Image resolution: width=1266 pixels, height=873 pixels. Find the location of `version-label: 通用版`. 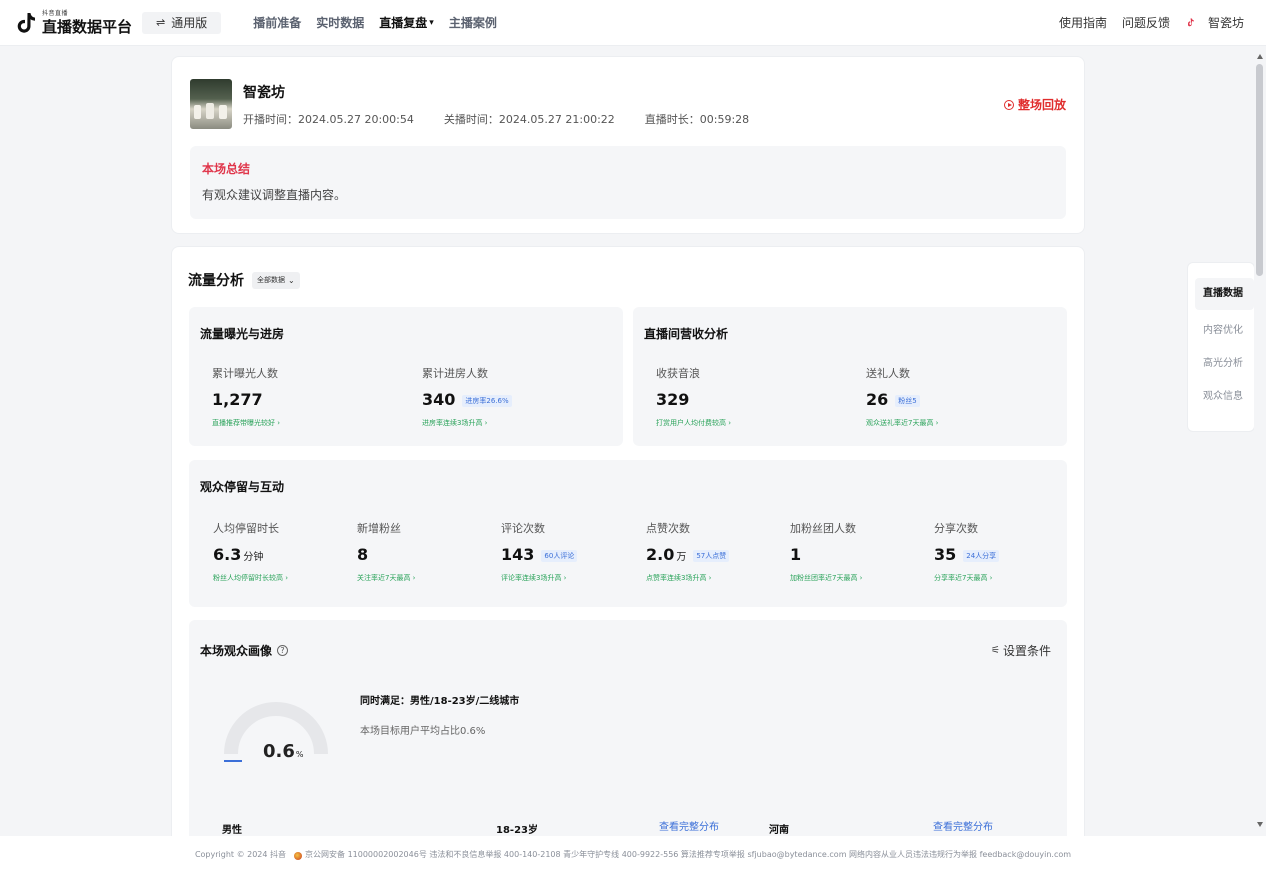

version-label: 通用版 is located at coordinates (189, 23).